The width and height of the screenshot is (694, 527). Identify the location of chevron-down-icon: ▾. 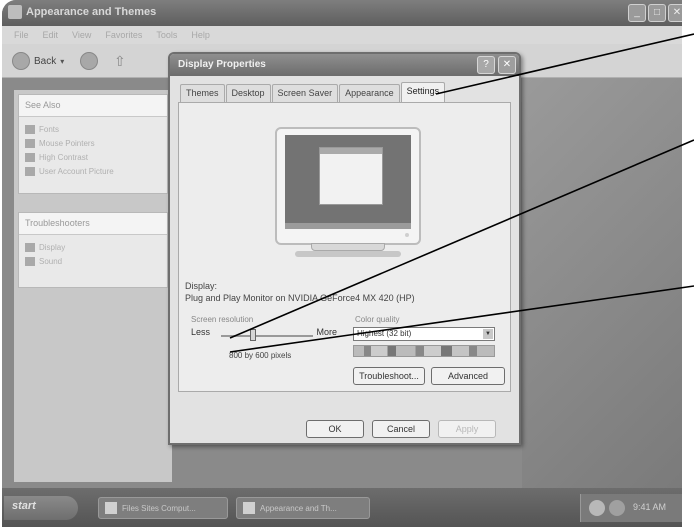
(62, 61).